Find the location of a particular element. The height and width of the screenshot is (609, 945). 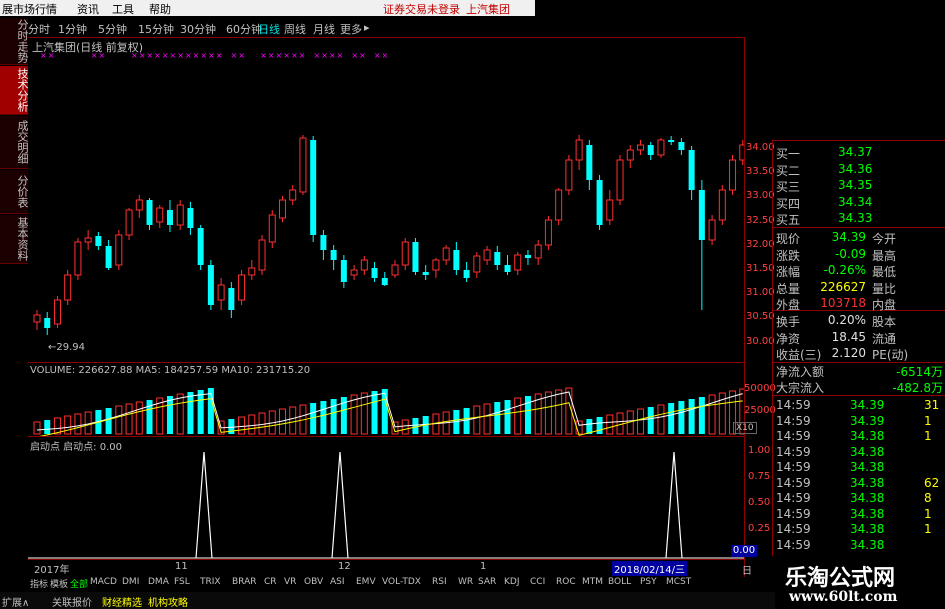

menu-tools: 工具 is located at coordinates (123, 9).